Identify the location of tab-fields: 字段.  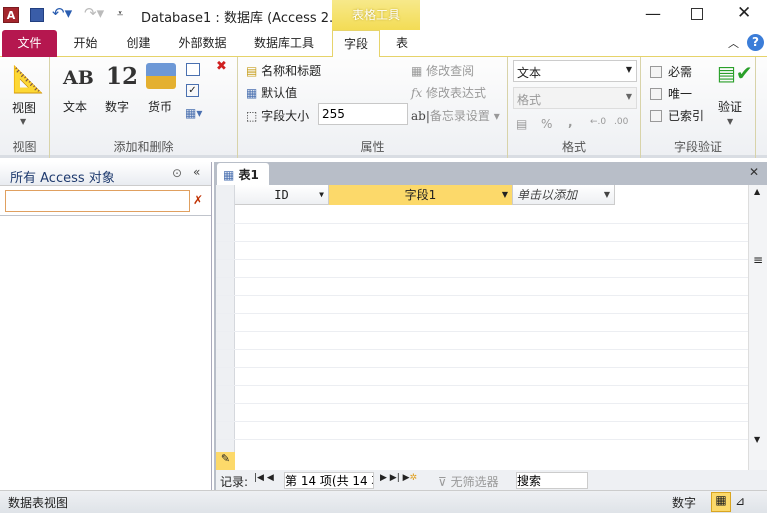
(356, 44).